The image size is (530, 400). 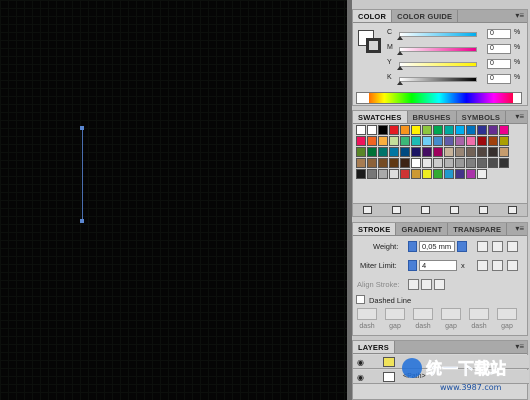 I want to click on new-swatch-icon, so click(x=483, y=210).